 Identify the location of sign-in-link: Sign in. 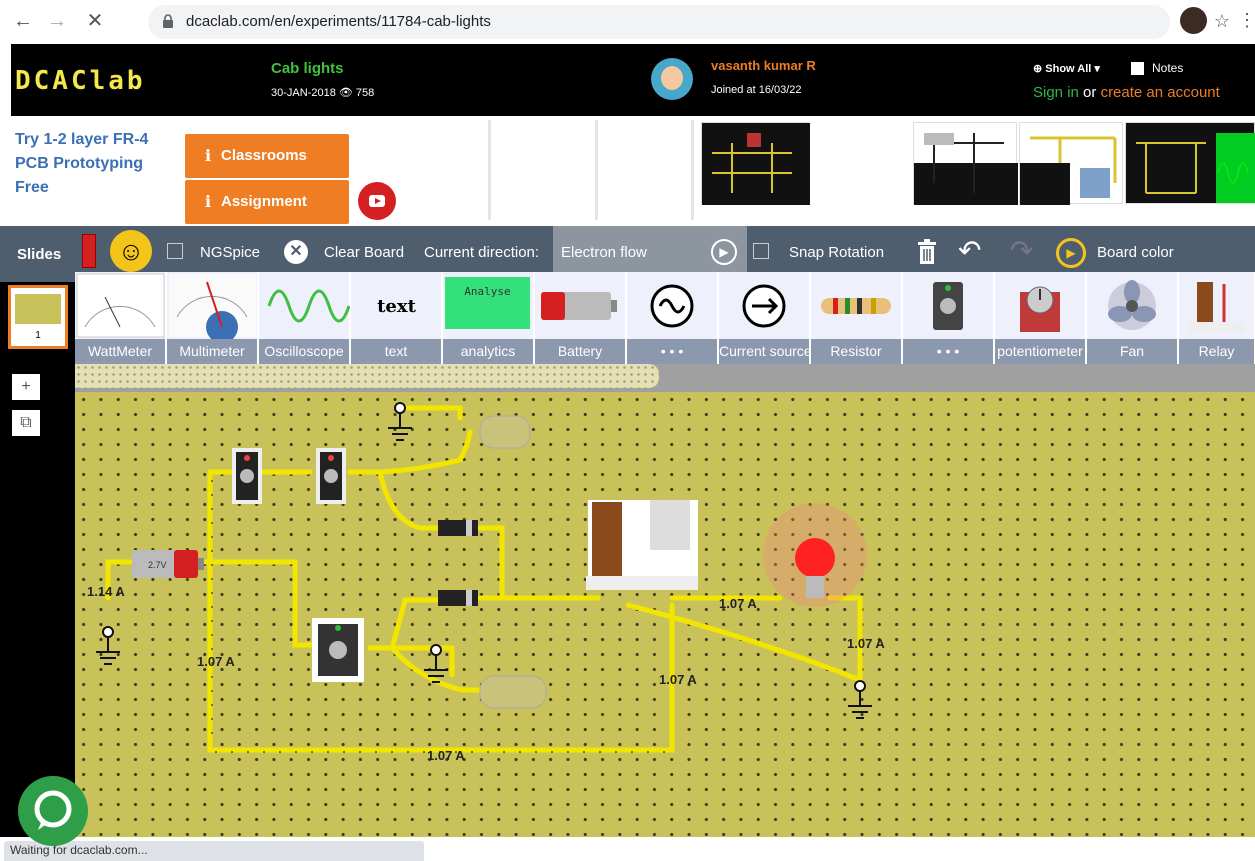
(1056, 92).